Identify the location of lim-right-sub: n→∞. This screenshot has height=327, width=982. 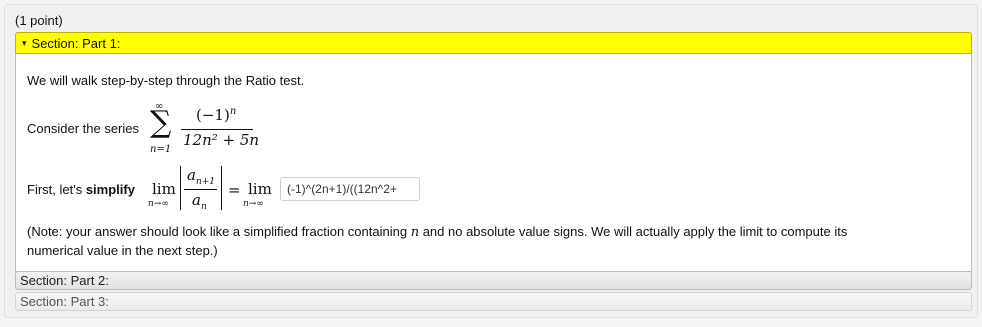
(253, 204).